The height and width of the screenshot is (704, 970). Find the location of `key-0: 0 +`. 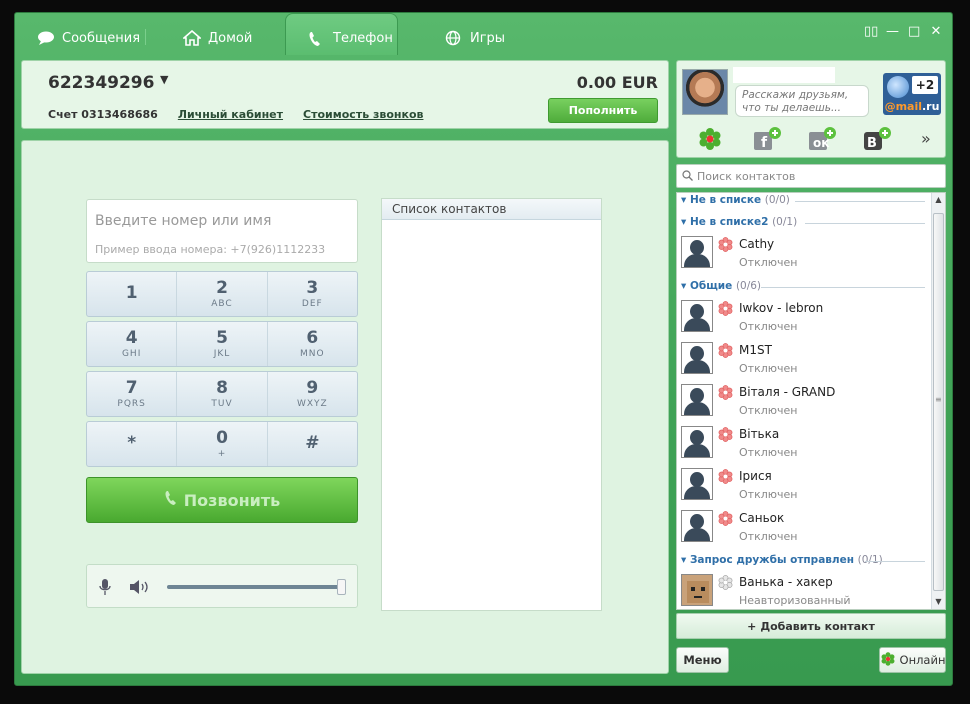

key-0: 0 + is located at coordinates (222, 444).